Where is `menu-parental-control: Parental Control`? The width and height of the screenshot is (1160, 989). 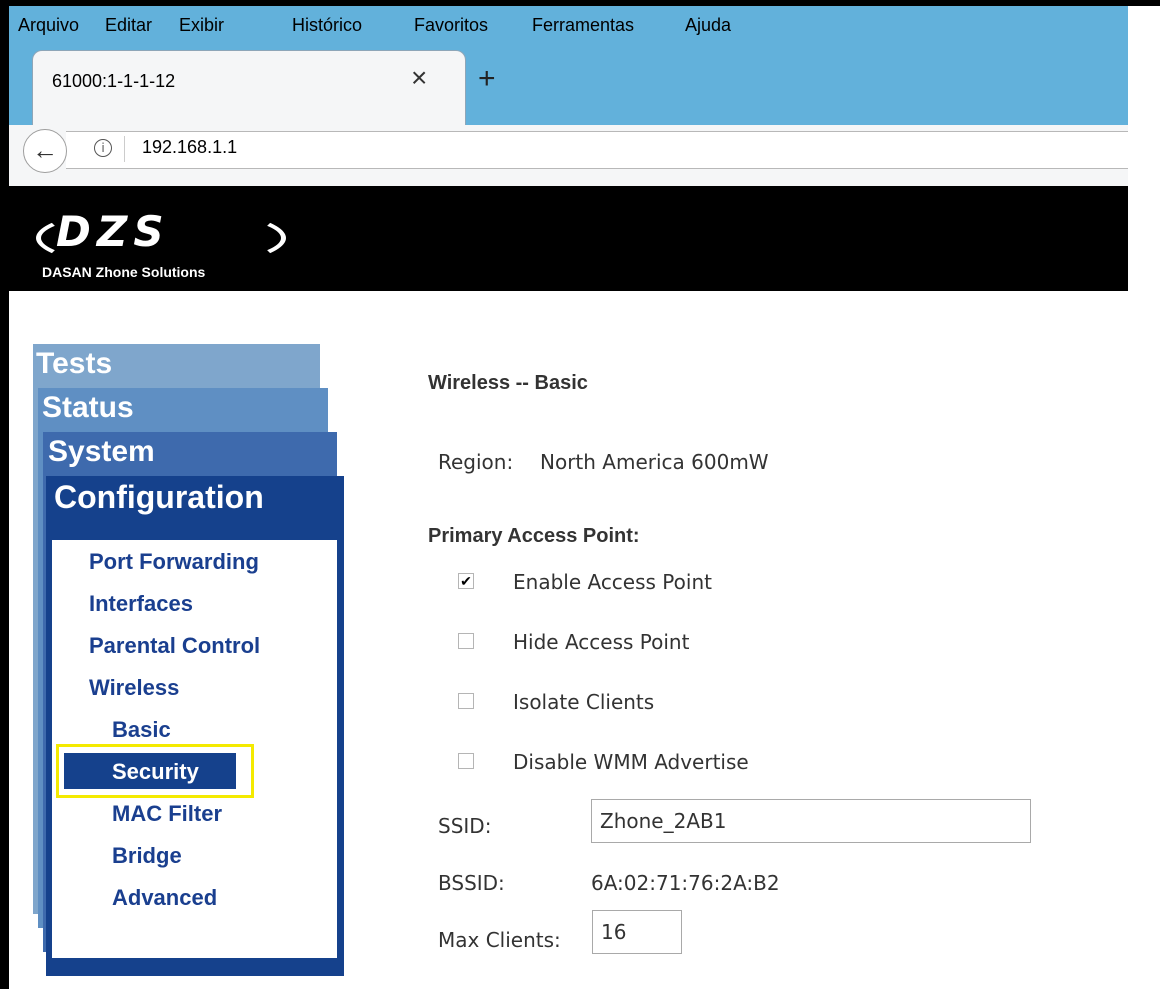
menu-parental-control: Parental Control is located at coordinates (174, 646).